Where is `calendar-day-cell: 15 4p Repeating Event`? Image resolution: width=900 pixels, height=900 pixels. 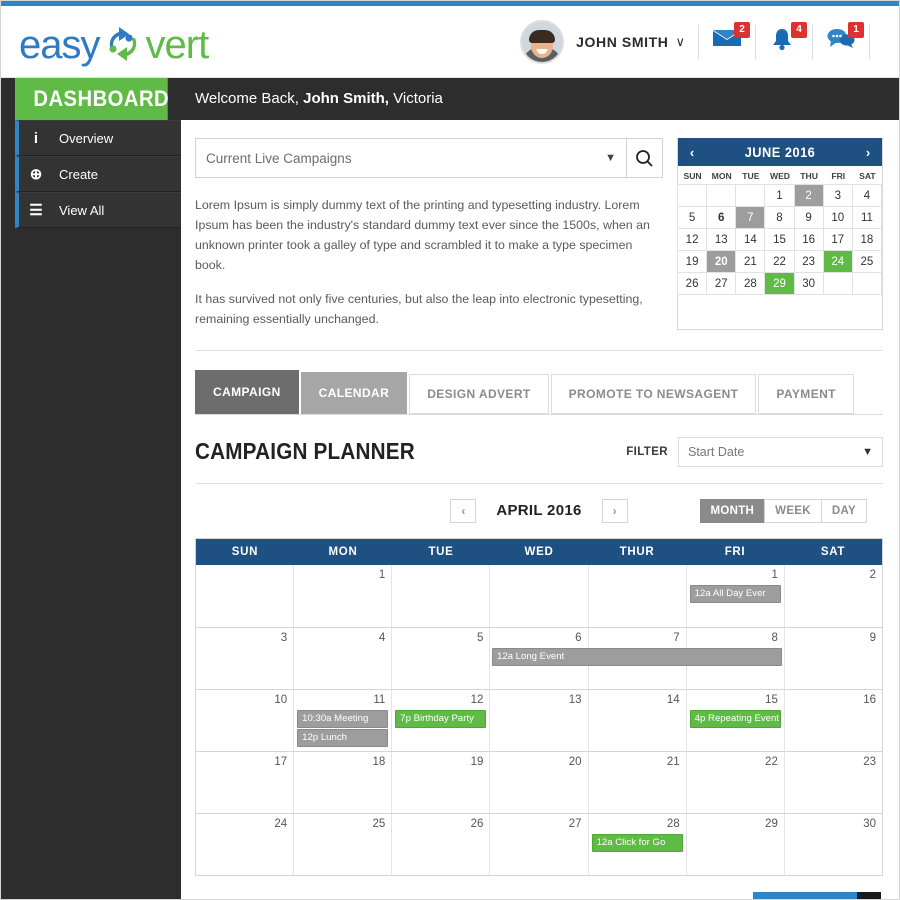 calendar-day-cell: 15 4p Repeating Event is located at coordinates (734, 720).